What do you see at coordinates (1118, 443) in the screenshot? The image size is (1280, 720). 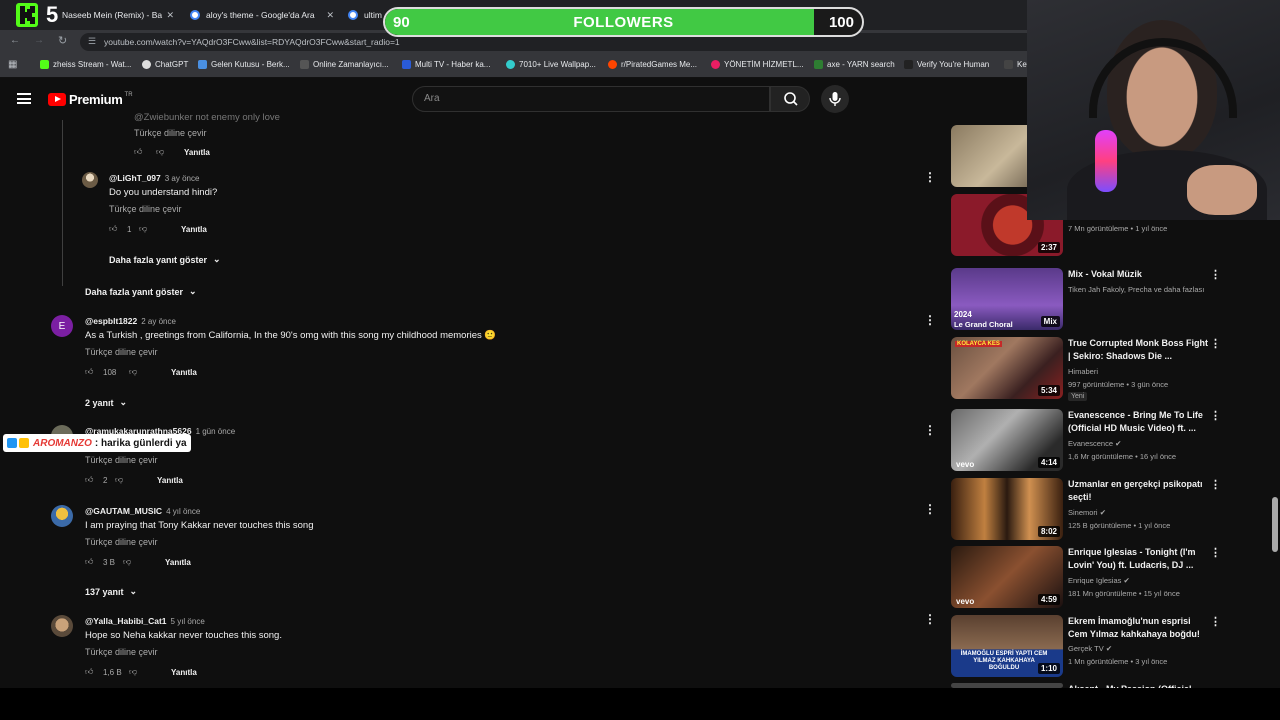 I see `verified-icon: ✔` at bounding box center [1118, 443].